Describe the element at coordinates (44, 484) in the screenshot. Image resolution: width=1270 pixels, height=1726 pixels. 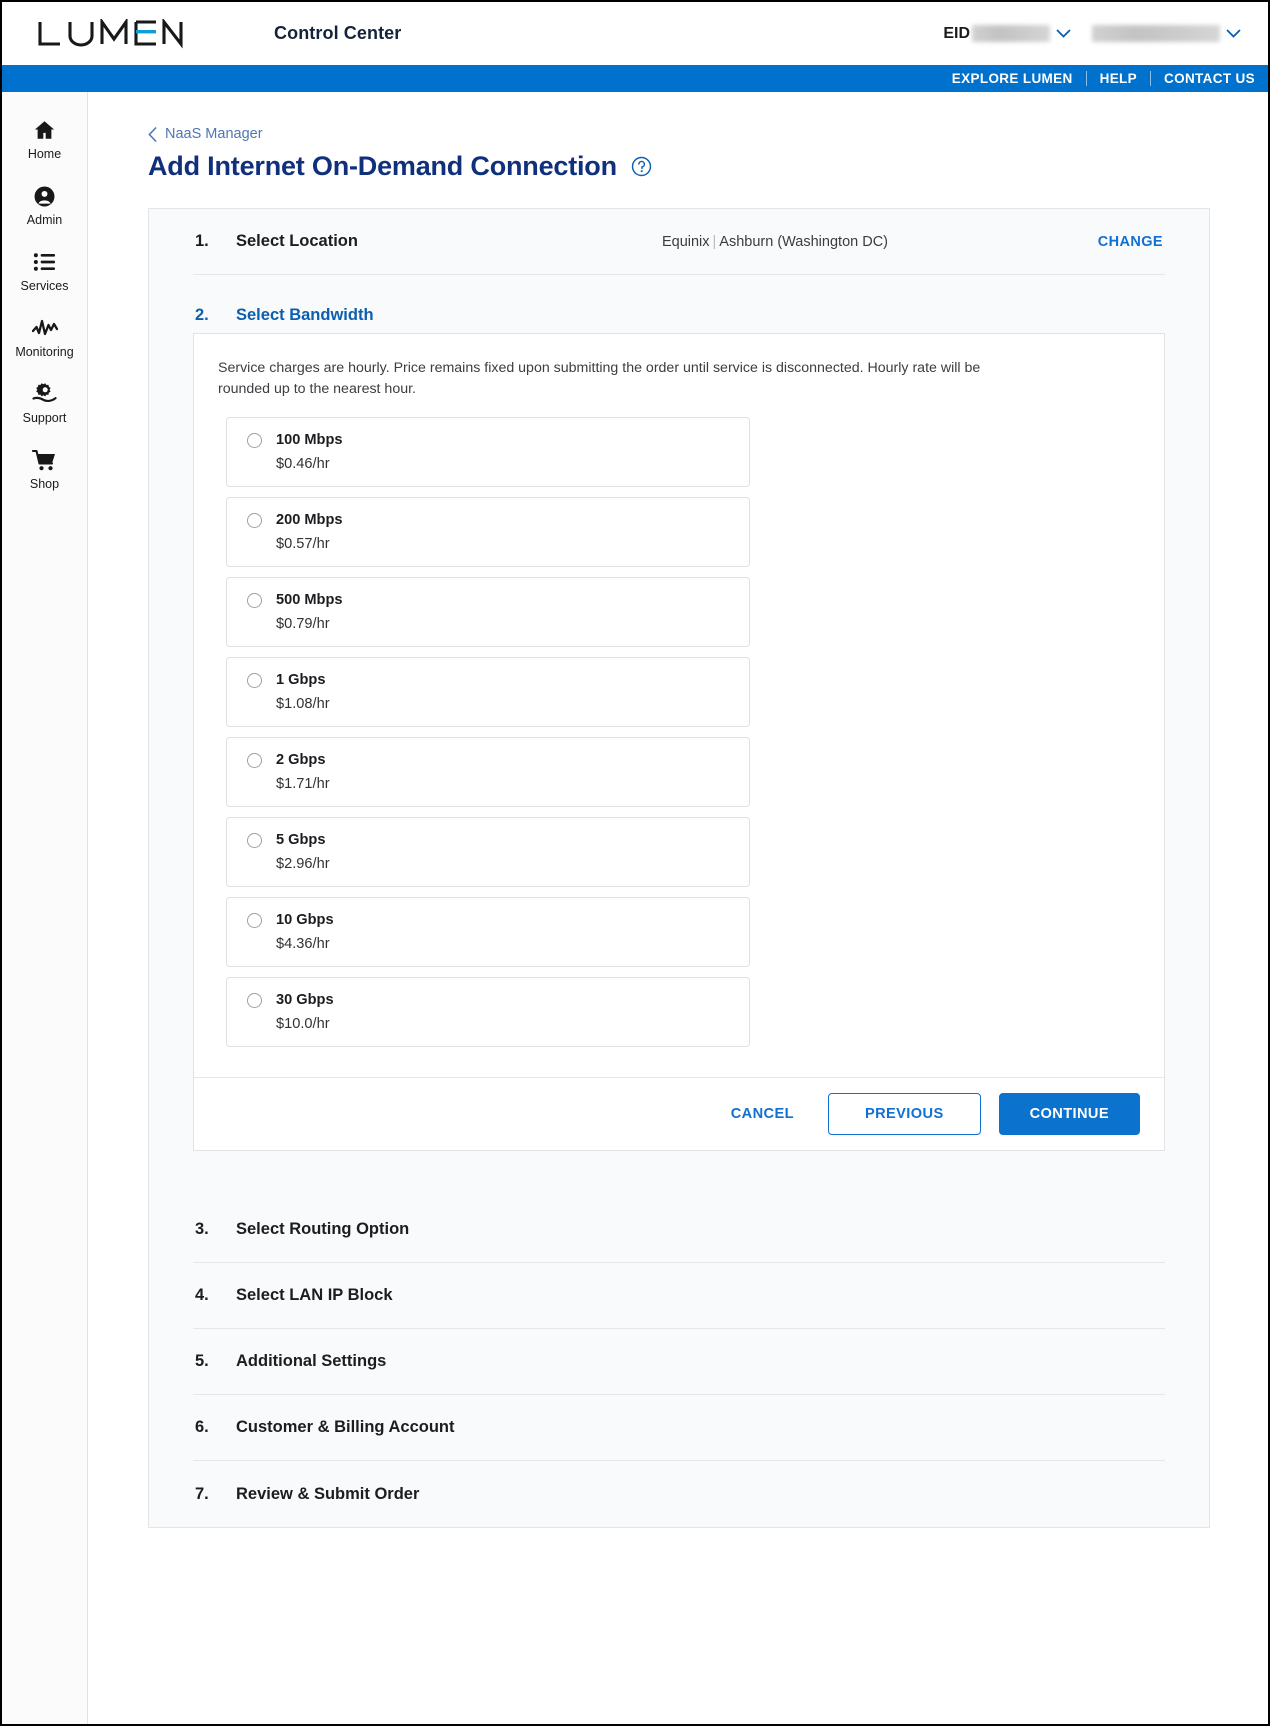
I see `sidebar-item-label: Shop` at that location.